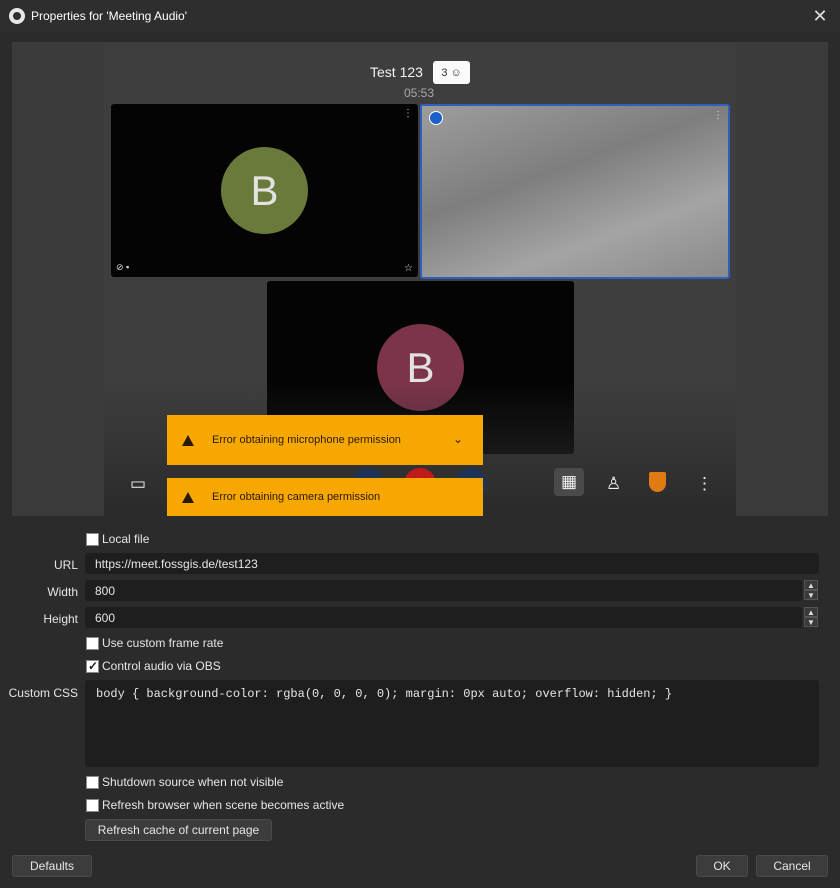 This screenshot has width=840, height=888. I want to click on control-audio-checkbox, so click(92, 666).